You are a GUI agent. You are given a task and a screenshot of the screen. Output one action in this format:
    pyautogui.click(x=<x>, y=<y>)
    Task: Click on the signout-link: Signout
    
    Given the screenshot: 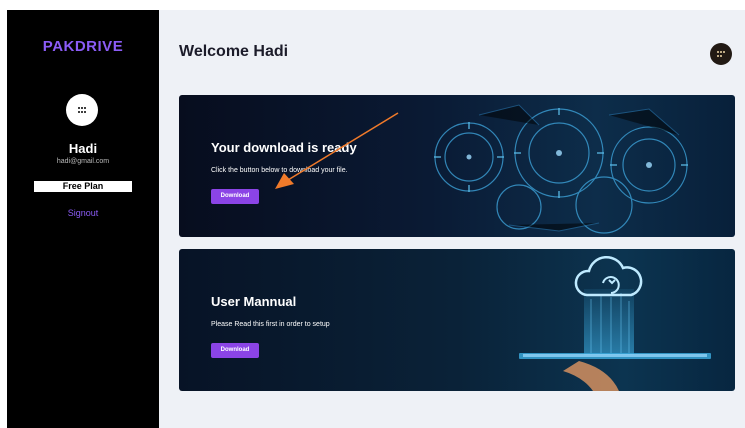 What is the action you would take?
    pyautogui.click(x=83, y=213)
    